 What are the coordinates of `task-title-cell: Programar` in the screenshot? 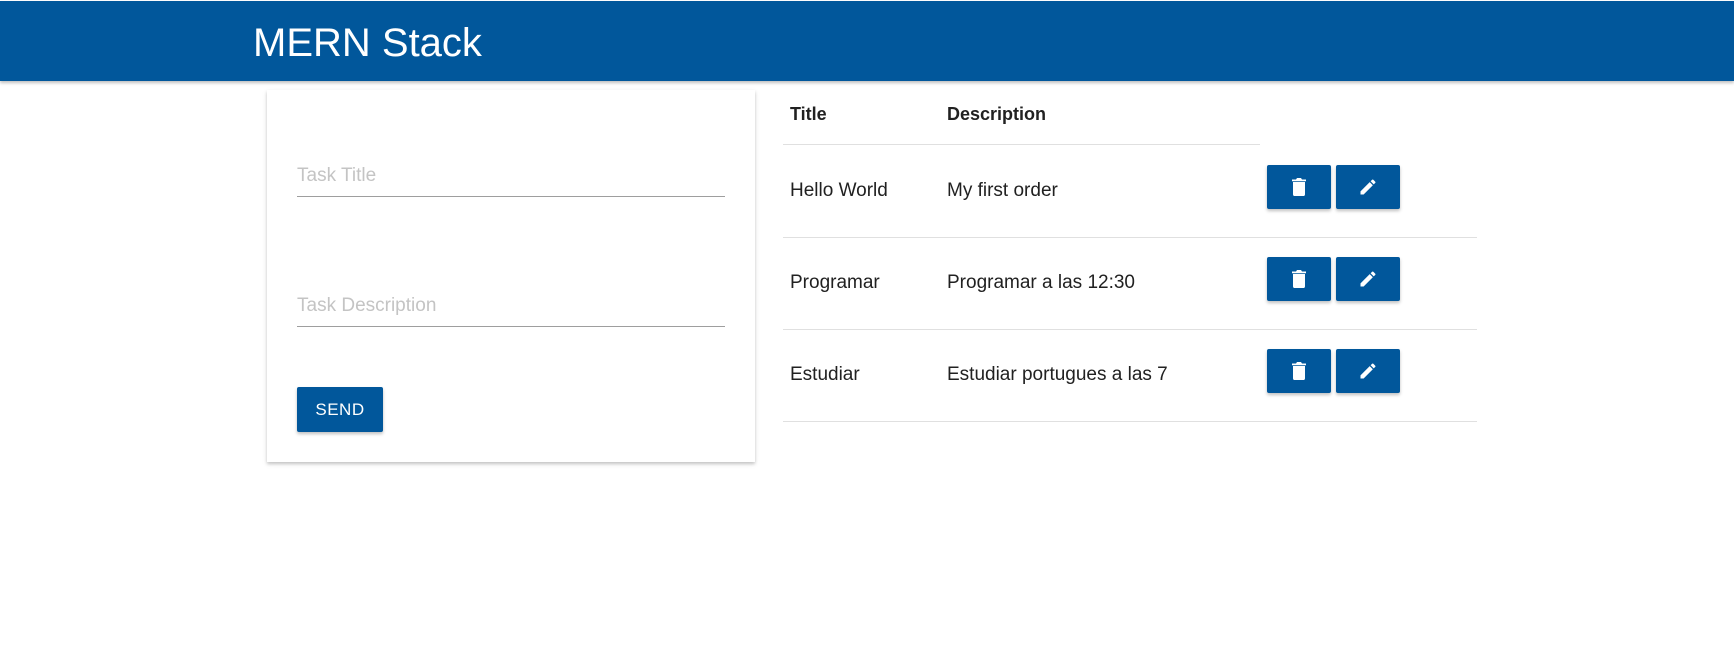 It's located at (835, 282).